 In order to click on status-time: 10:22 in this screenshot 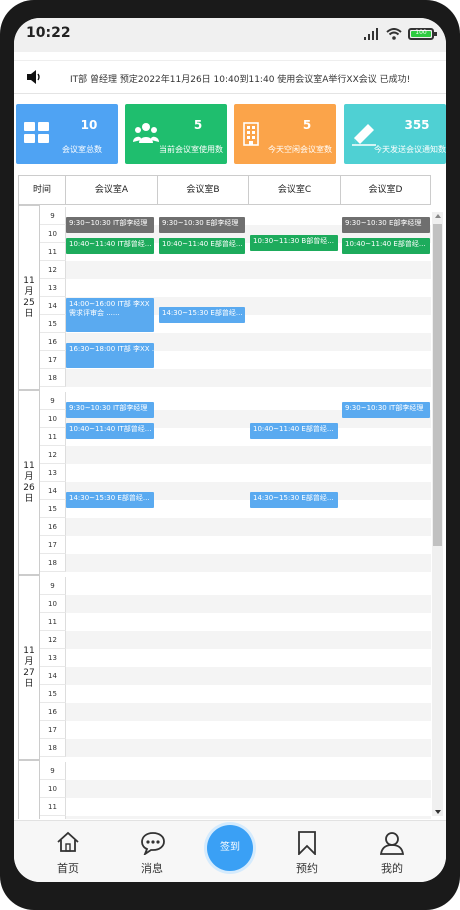, I will do `click(48, 33)`.